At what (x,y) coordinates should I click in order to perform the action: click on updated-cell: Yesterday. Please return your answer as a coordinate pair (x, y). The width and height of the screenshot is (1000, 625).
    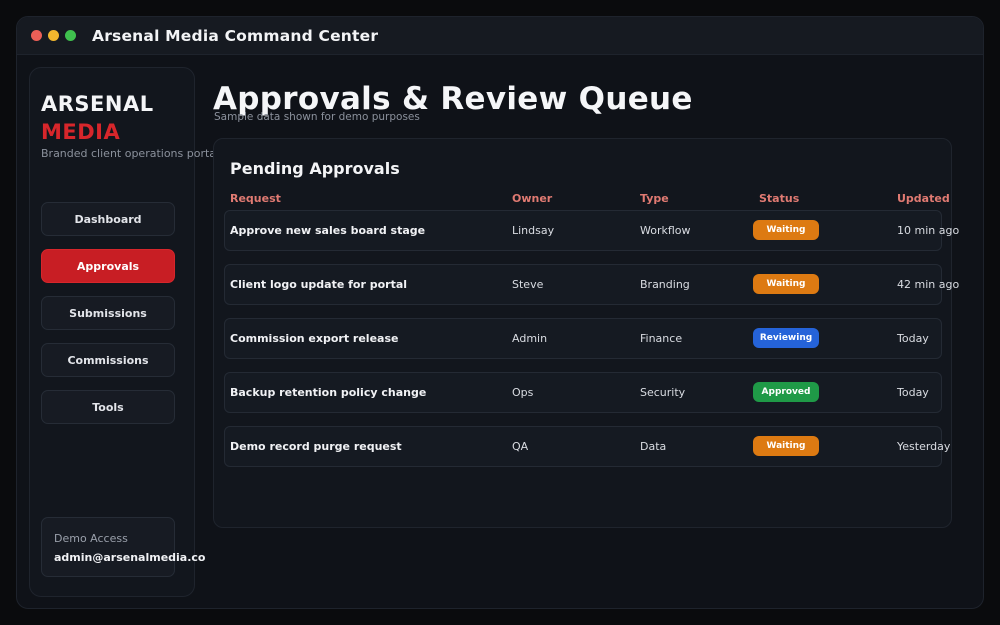
    Looking at the image, I should click on (924, 446).